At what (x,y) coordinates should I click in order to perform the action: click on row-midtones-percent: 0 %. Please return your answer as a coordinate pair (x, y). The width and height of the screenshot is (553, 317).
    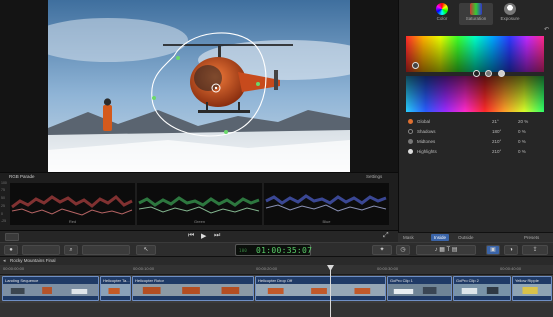
    Looking at the image, I should click on (522, 141).